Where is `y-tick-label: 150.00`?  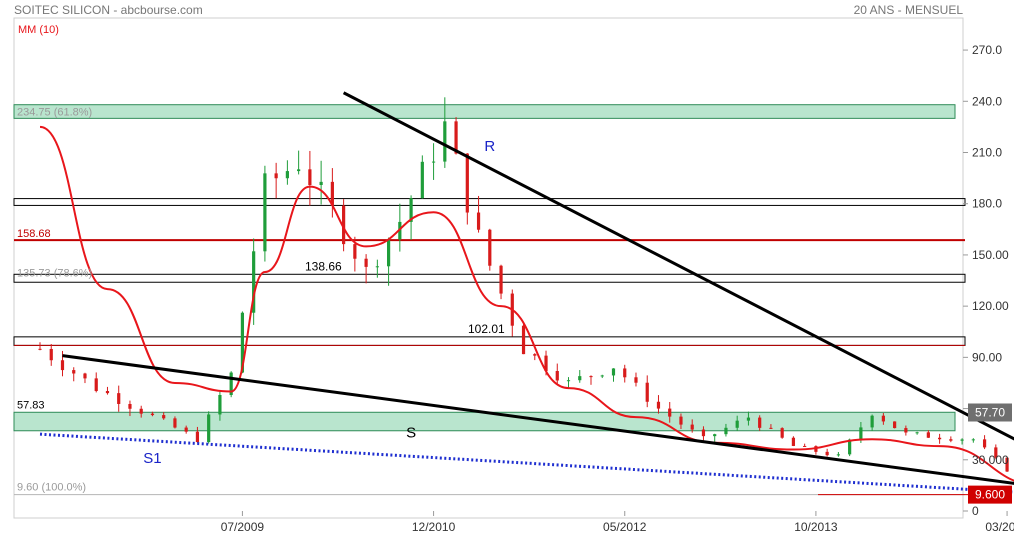
y-tick-label: 150.00 is located at coordinates (990, 255).